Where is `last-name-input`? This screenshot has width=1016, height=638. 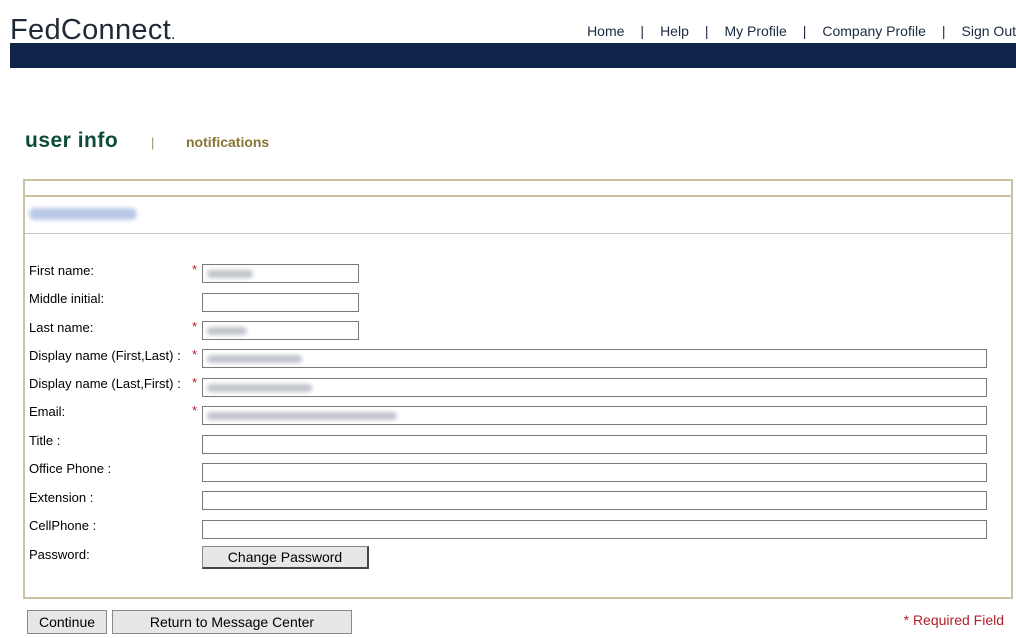
last-name-input is located at coordinates (280, 330).